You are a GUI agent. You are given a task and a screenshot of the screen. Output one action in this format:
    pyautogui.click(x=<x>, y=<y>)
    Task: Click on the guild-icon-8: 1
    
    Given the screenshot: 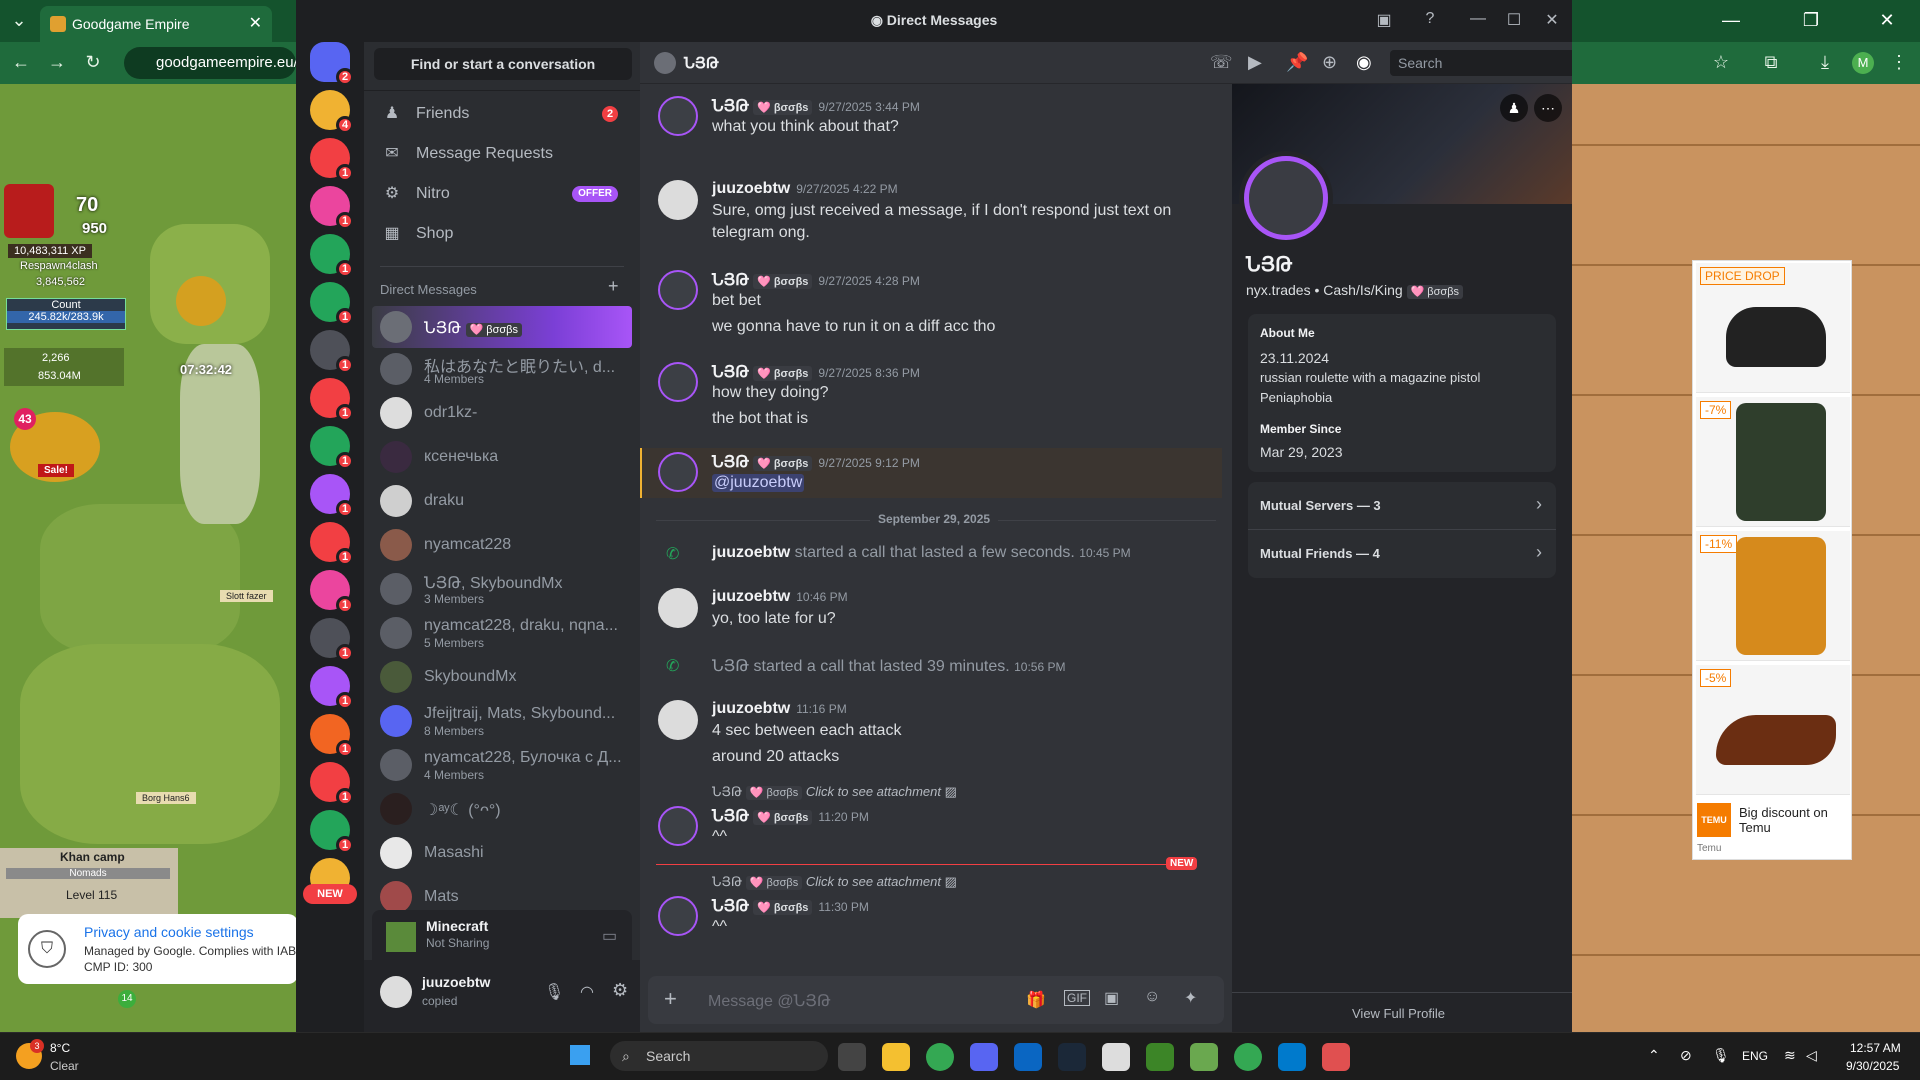 What is the action you would take?
    pyautogui.click(x=332, y=448)
    